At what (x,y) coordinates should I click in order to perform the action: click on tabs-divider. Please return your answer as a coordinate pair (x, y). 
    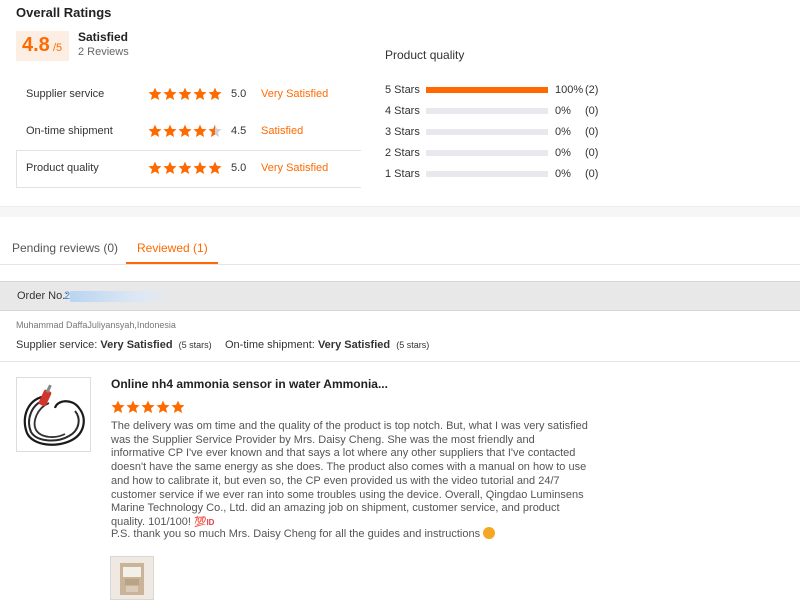
    Looking at the image, I should click on (400, 264).